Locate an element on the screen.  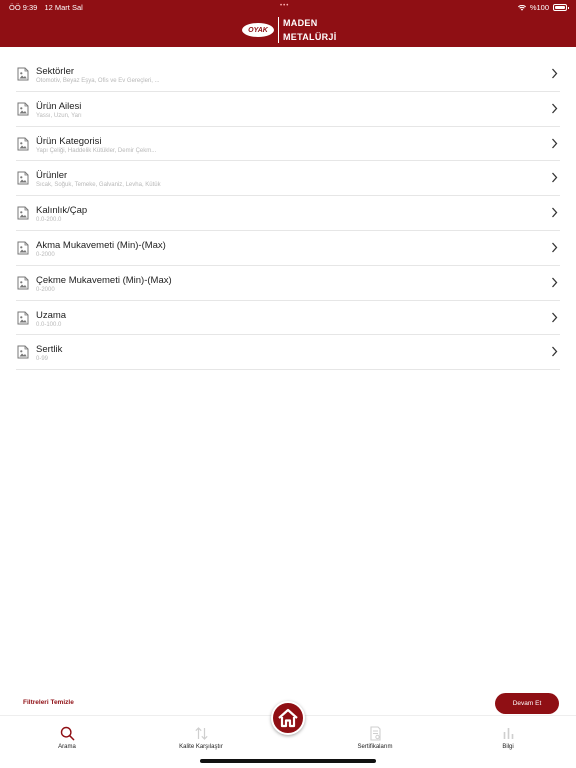
filter-title: Akma Mukavemeti (Min)-(Max) is located at coordinates (101, 245).